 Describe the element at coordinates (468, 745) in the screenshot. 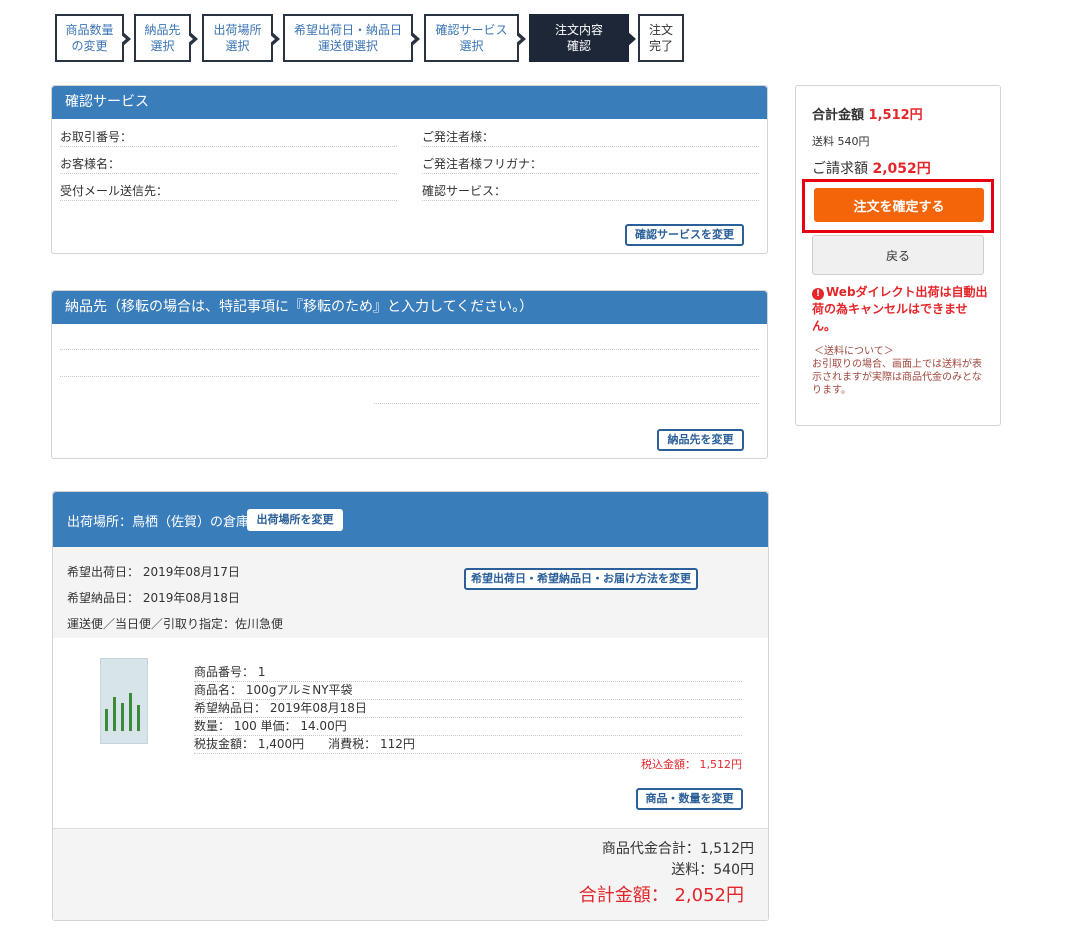

I see `amount-tax: 税抜金額： 1,400円 消費税： 112円` at that location.